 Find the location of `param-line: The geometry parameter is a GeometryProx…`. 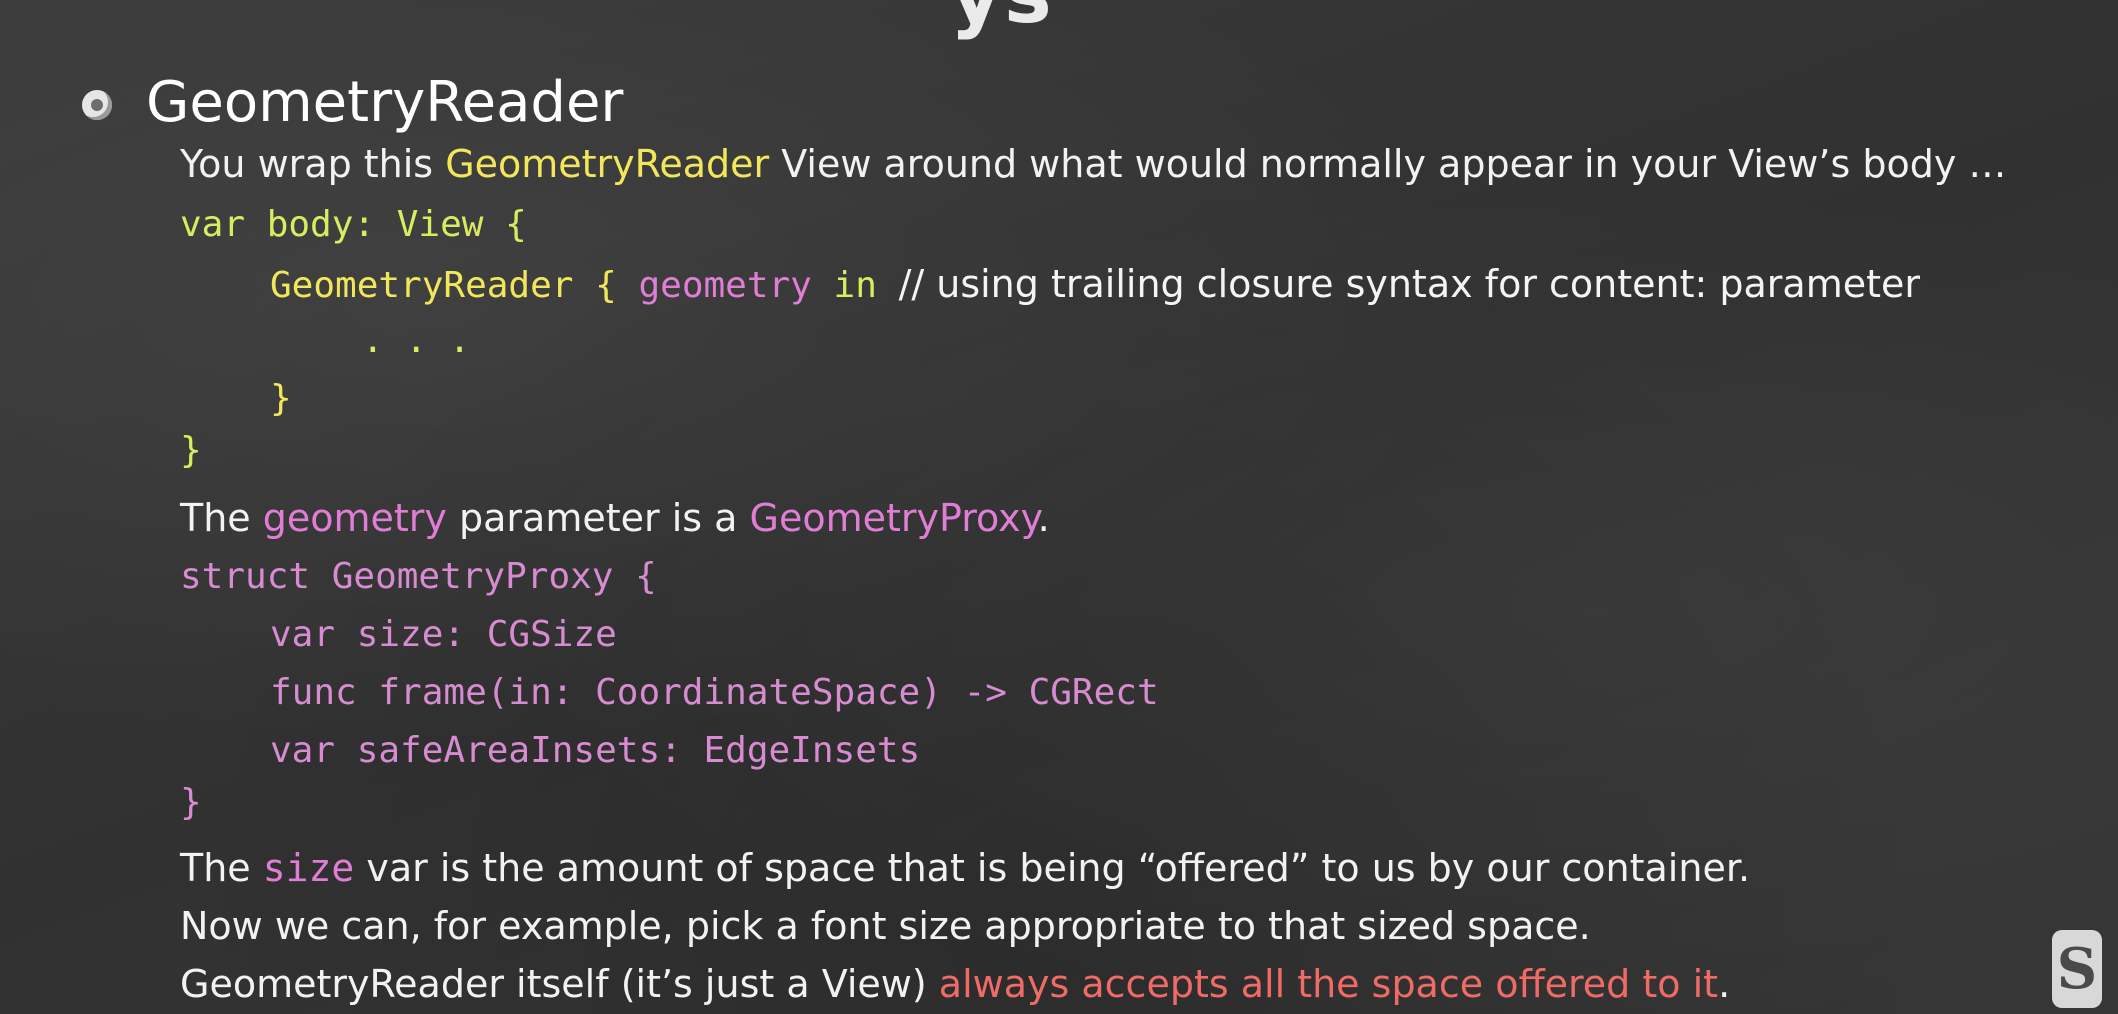

param-line: The geometry parameter is a GeometryProx… is located at coordinates (615, 518).